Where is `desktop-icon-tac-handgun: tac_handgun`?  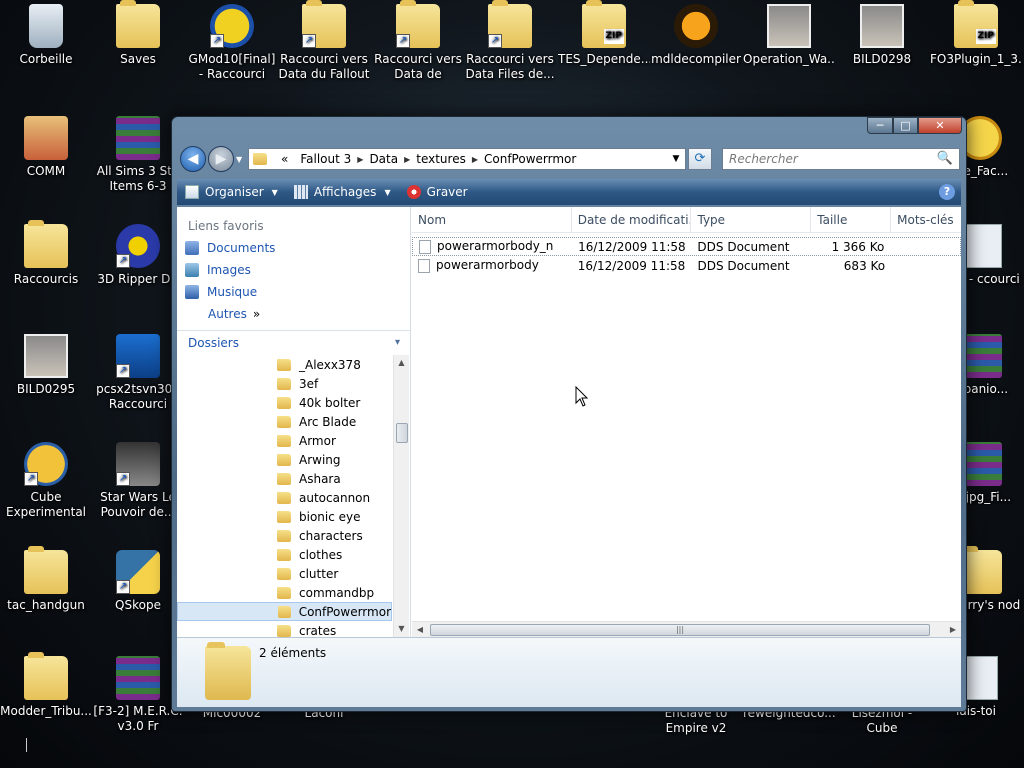 desktop-icon-tac-handgun: tac_handgun is located at coordinates (46, 579).